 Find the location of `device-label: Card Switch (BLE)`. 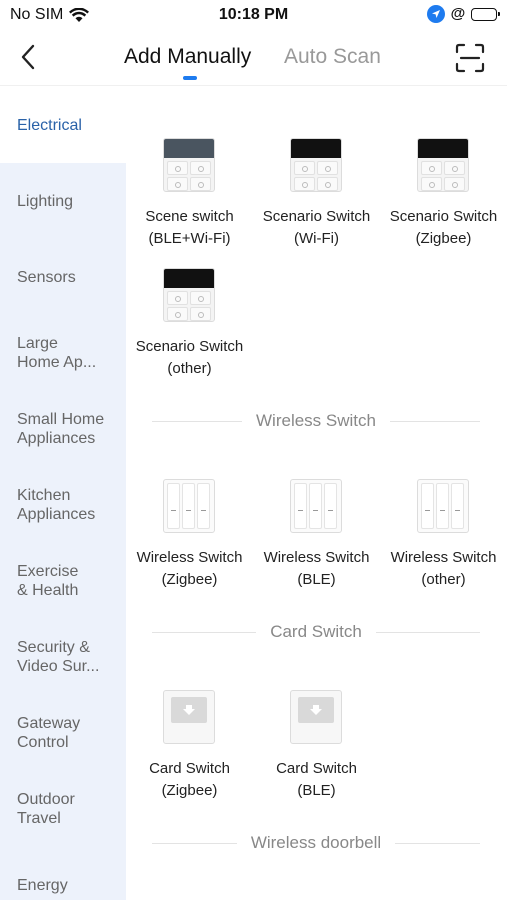

device-label: Card Switch (BLE) is located at coordinates (316, 780).